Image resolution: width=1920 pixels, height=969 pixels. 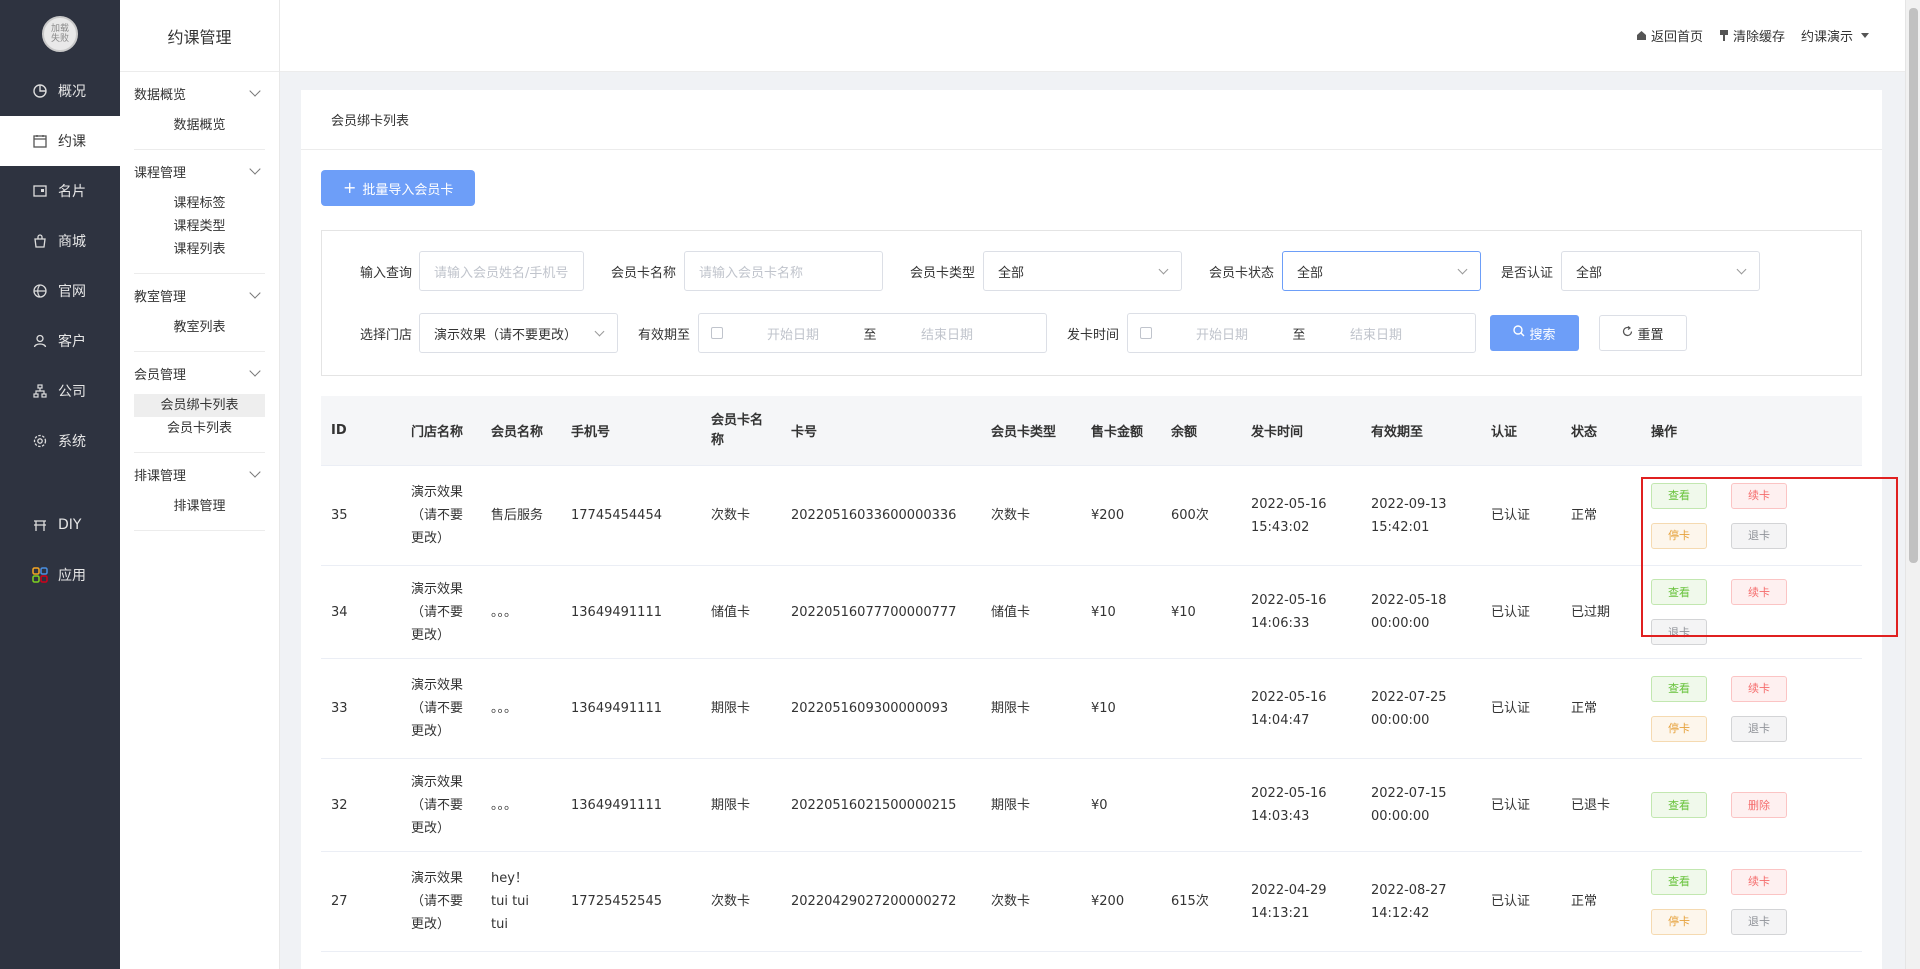 What do you see at coordinates (1011, 612) in the screenshot?
I see `cell-card-type: 储值卡` at bounding box center [1011, 612].